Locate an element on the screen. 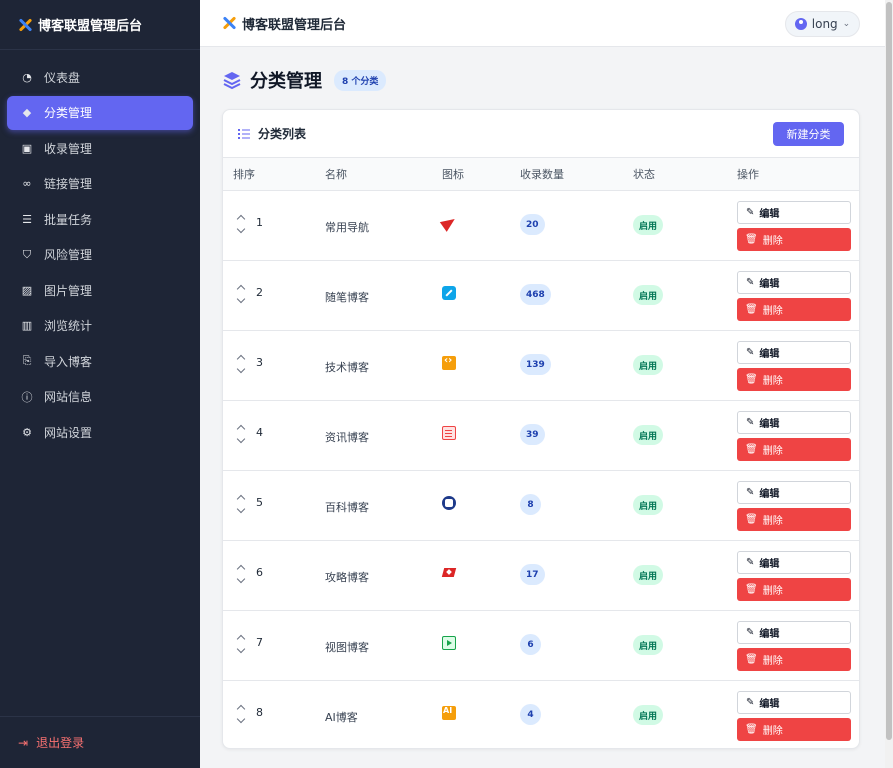 This screenshot has width=893, height=768. sort-cell: 5 is located at coordinates (249, 503).